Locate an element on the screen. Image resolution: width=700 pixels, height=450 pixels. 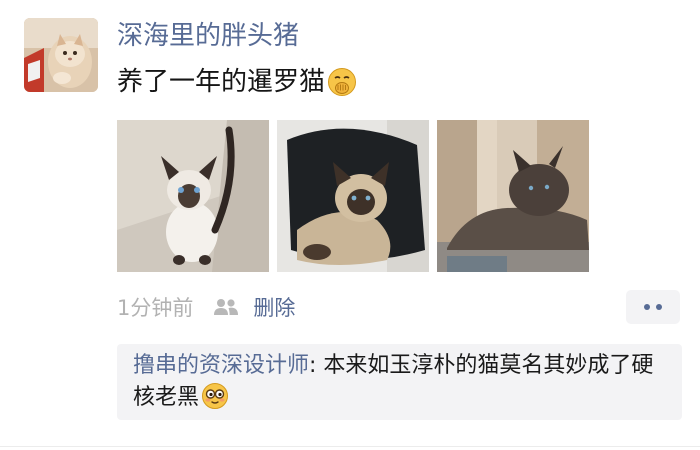
nickname: 深海里的胖头猪 is located at coordinates (208, 36).